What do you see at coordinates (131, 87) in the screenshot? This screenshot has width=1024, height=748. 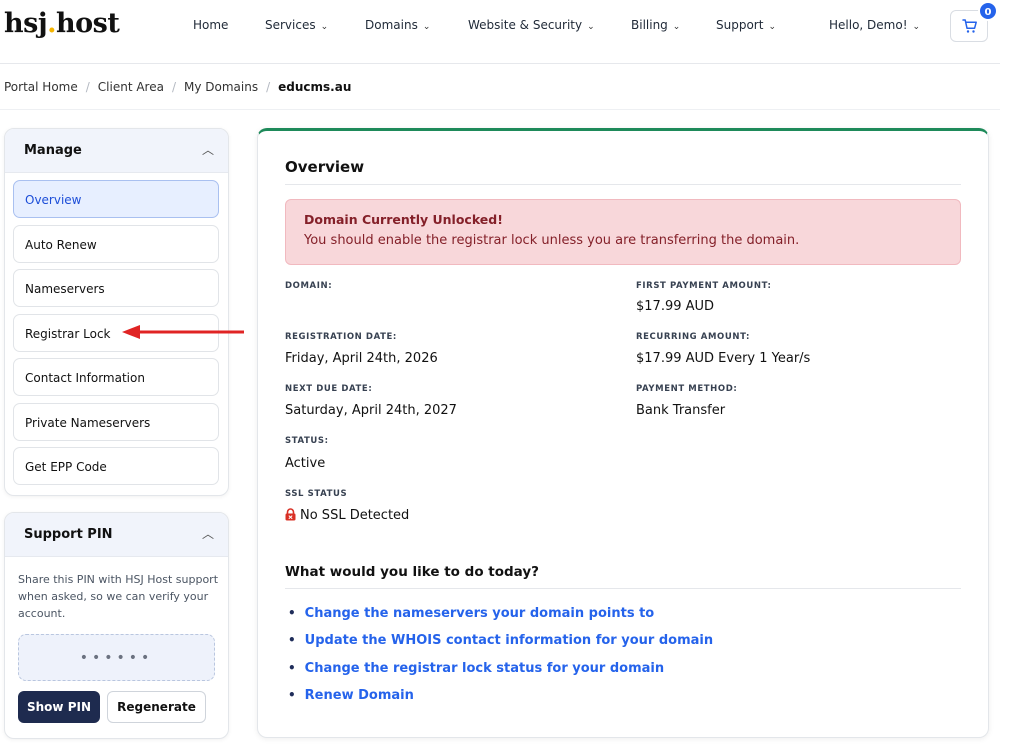 I see `breadcrumb-client-area: Client Area` at bounding box center [131, 87].